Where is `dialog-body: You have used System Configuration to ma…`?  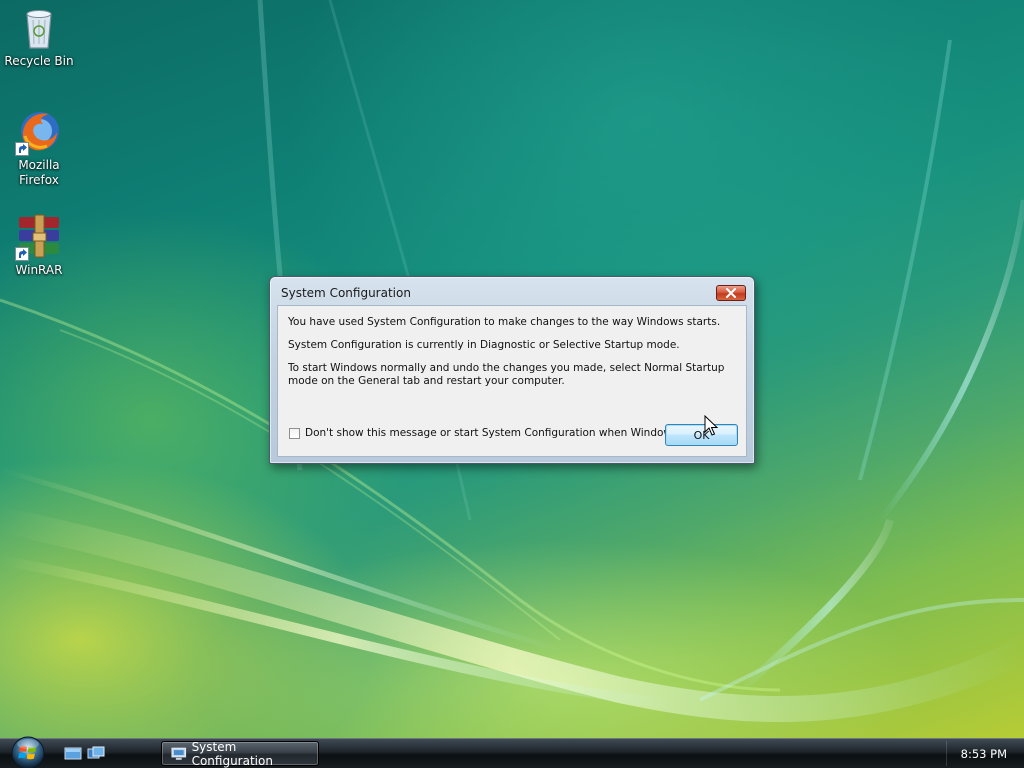
dialog-body: You have used System Configuration to ma… is located at coordinates (512, 381).